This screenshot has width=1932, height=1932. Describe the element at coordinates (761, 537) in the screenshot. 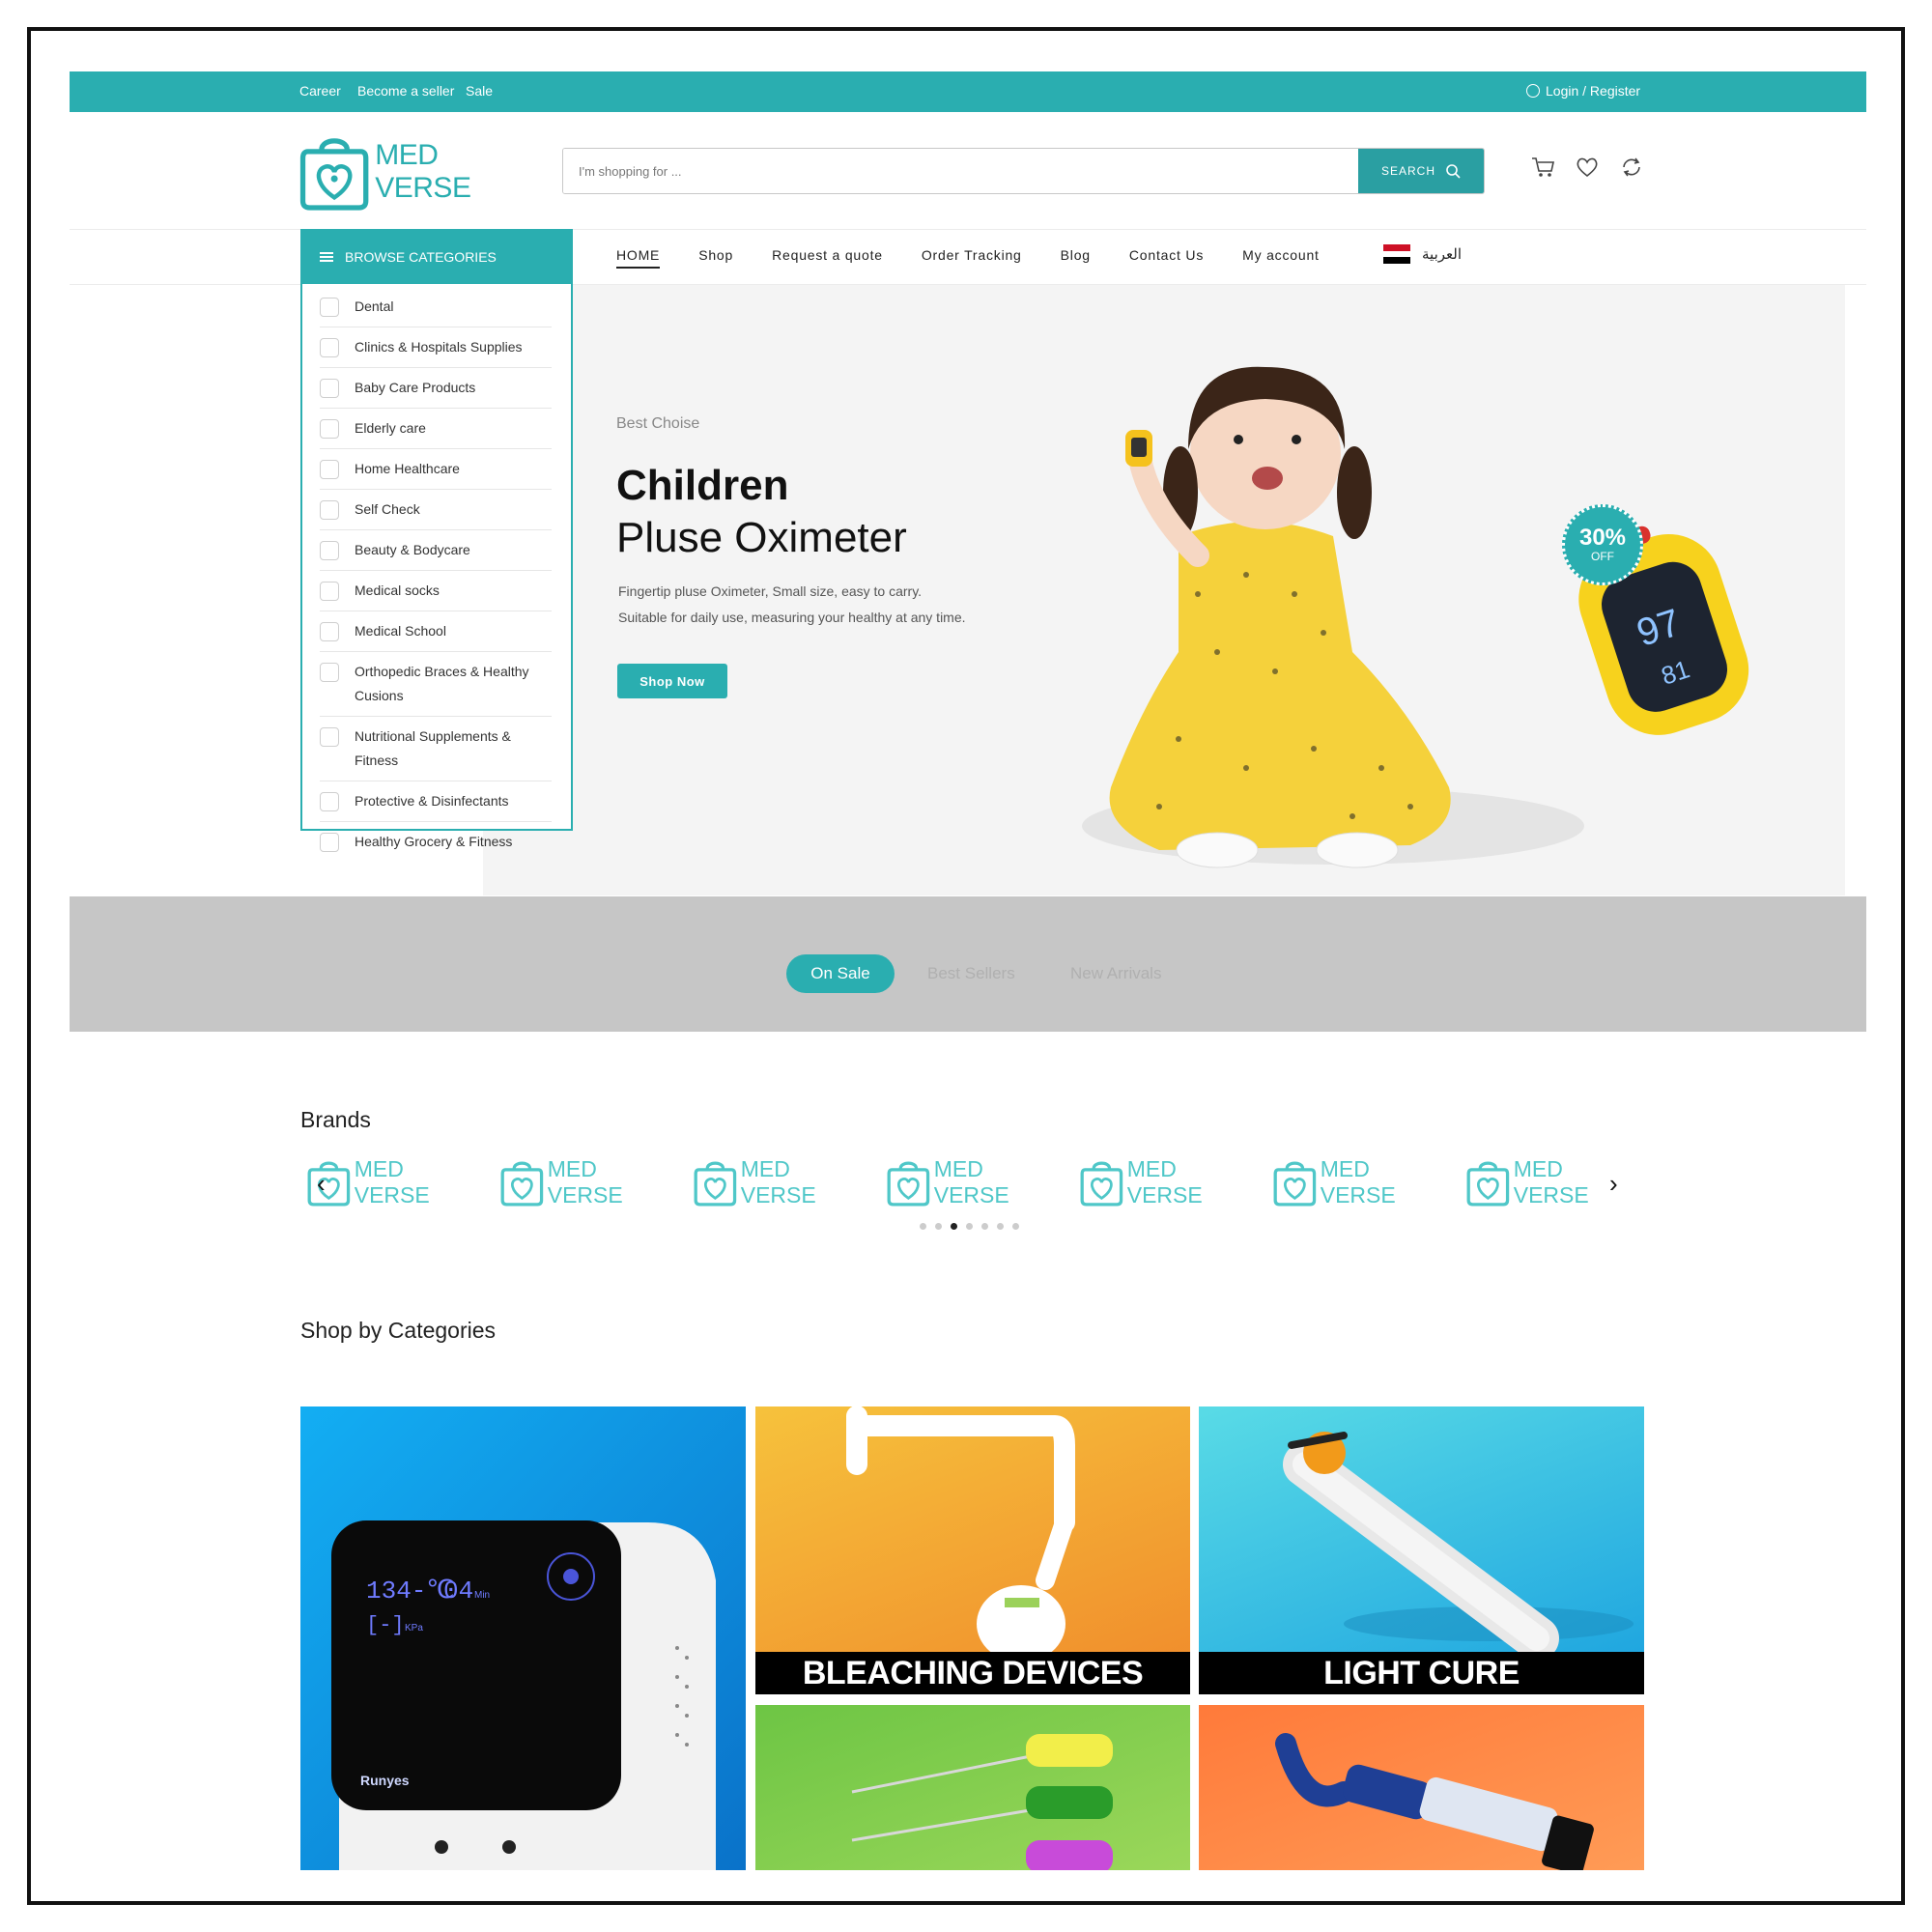

I see `hero-title-secondary: Pluse Oximeter` at that location.